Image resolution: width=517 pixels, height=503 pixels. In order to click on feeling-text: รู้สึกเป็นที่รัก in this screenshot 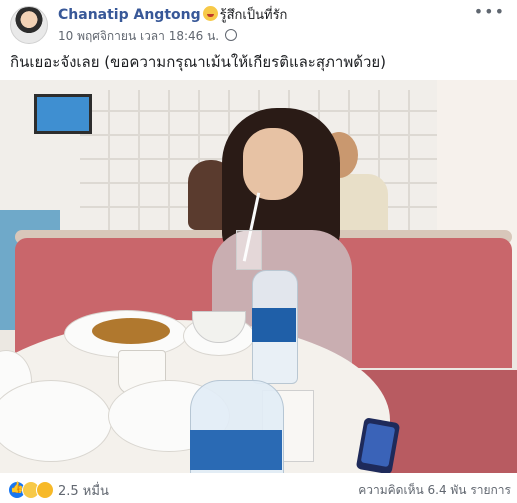, I will do `click(254, 15)`.